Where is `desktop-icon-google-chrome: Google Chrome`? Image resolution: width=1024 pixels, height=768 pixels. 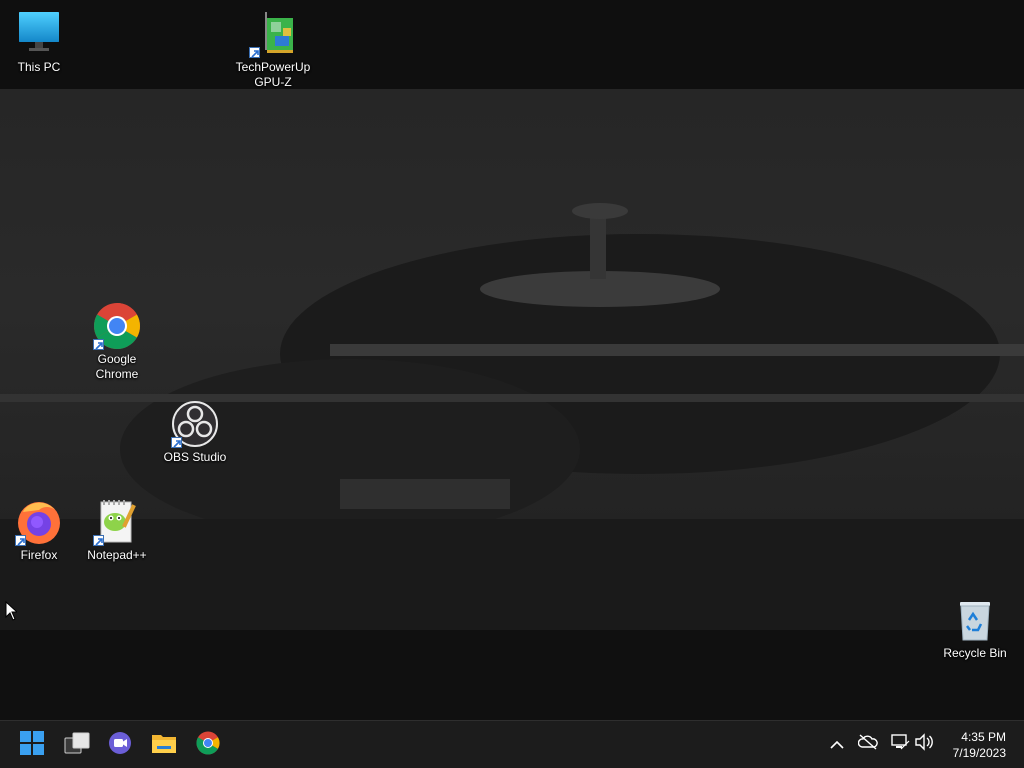
desktop-icon-google-chrome: Google Chrome is located at coordinates (117, 342).